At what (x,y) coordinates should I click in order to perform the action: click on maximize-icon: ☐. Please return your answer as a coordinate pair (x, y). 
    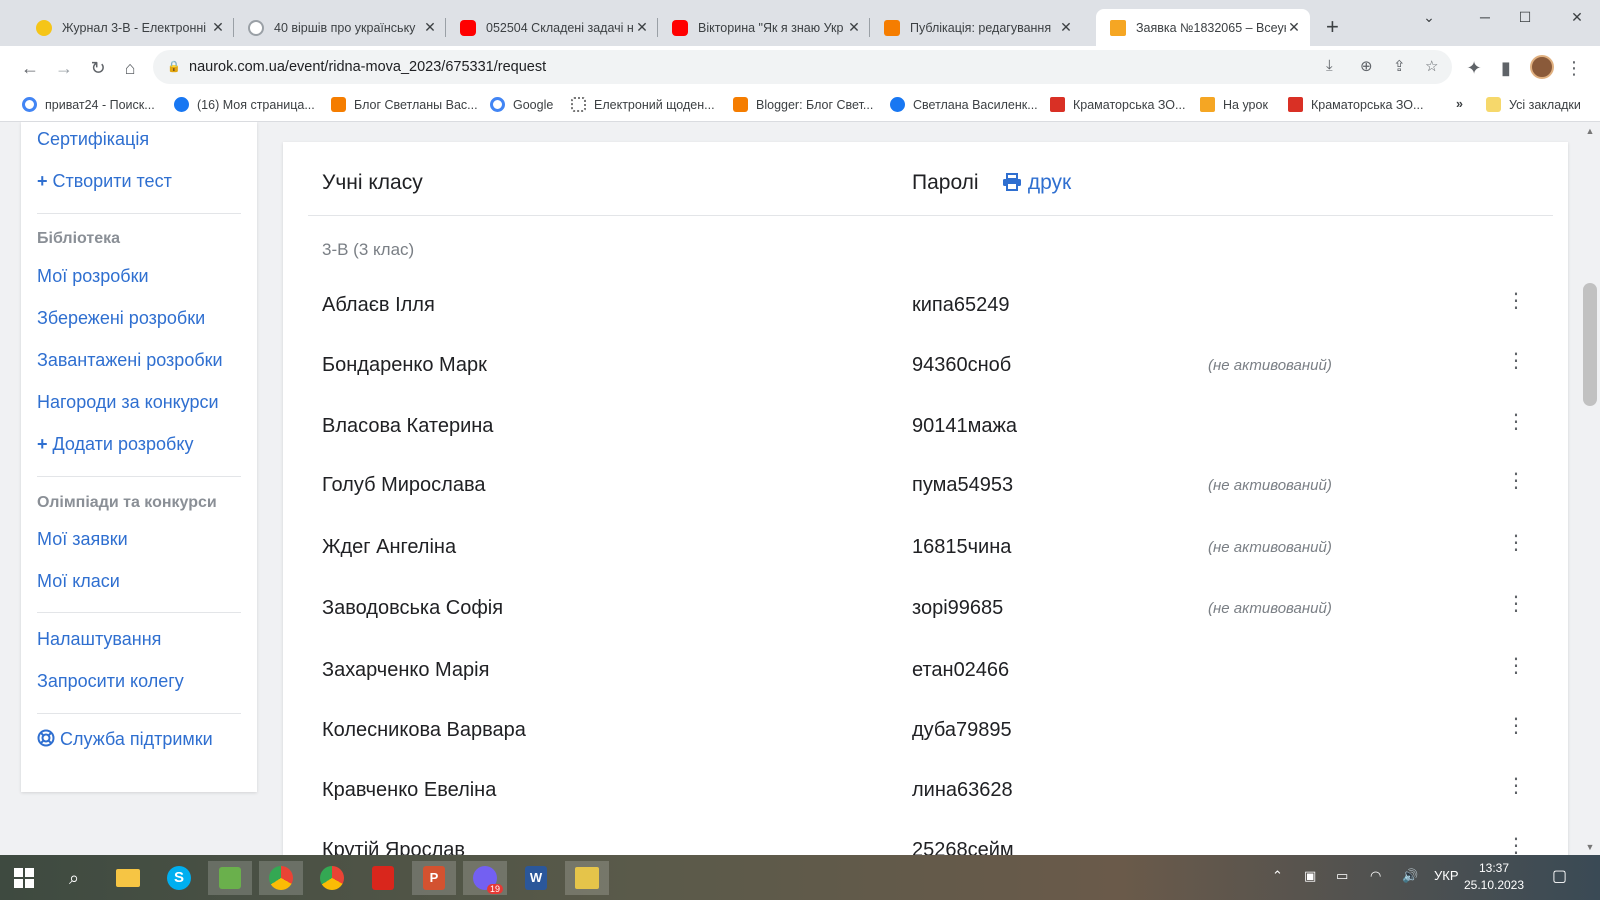
    Looking at the image, I should click on (1525, 17).